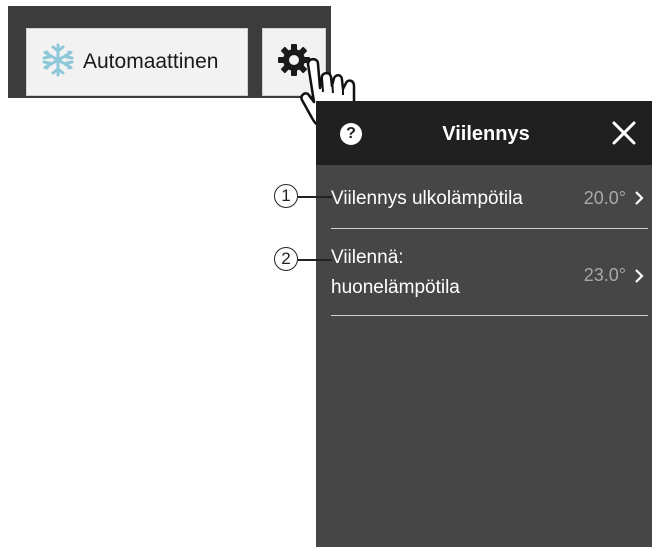  What do you see at coordinates (151, 61) in the screenshot?
I see `mode-label: Automaattinen` at bounding box center [151, 61].